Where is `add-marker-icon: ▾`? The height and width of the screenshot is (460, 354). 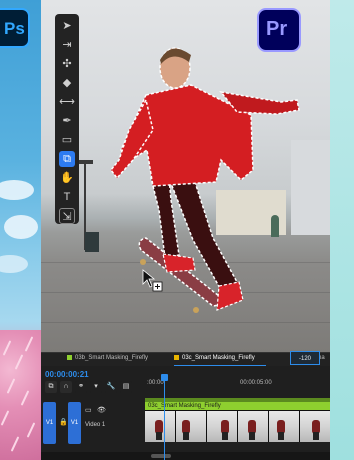 add-marker-icon: ▾ is located at coordinates (96, 387).